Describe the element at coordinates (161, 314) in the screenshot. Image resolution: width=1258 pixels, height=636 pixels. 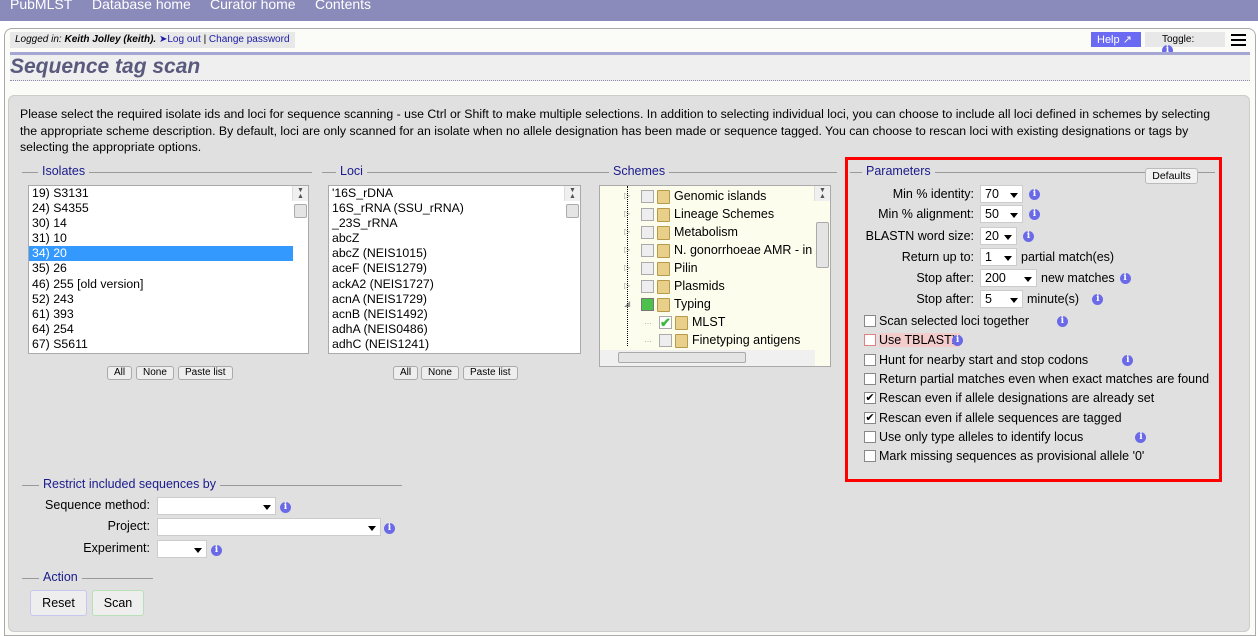
I see `list-option: 61) 393` at that location.